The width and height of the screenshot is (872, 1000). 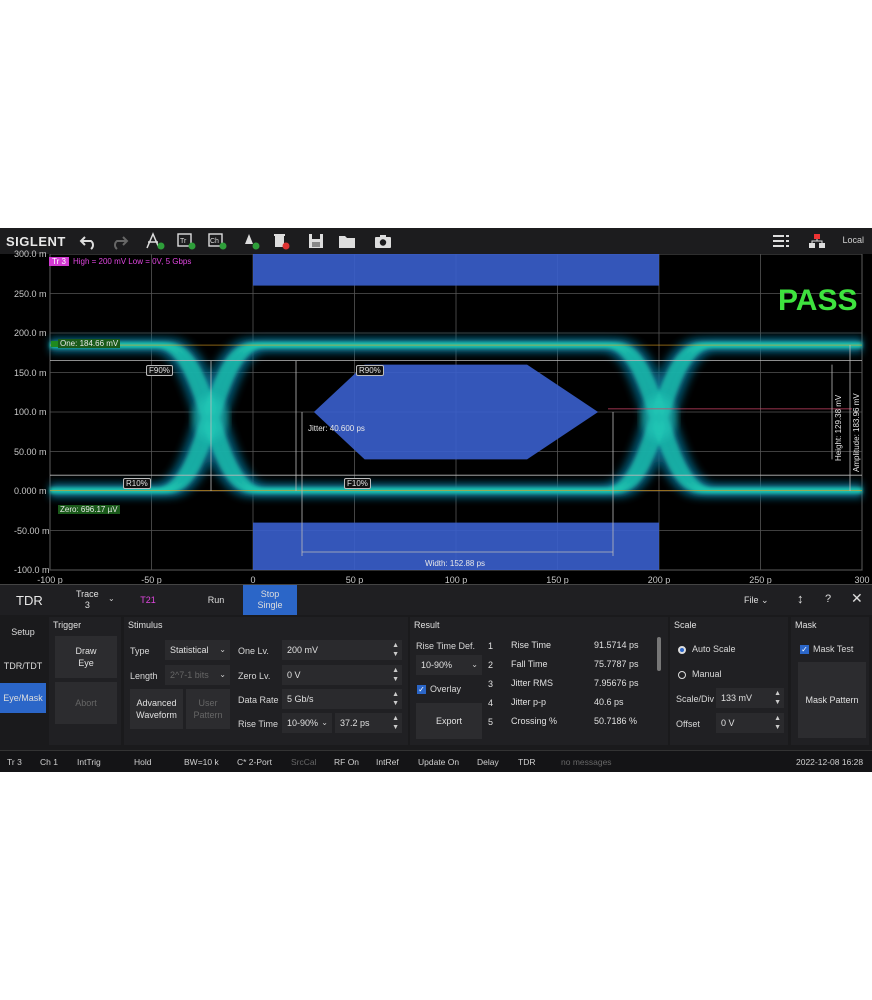 I want to click on export-button: Export, so click(x=449, y=721).